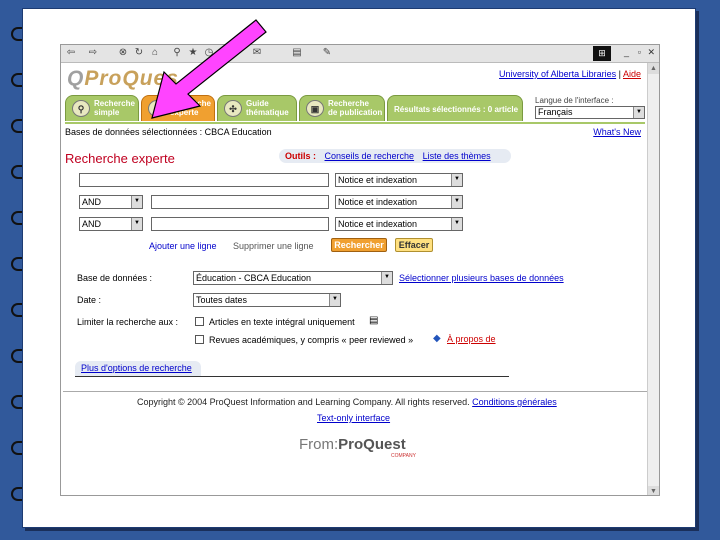 This screenshot has width=720, height=540. What do you see at coordinates (81, 108) in the screenshot?
I see `magnifier-icon: ⚲` at bounding box center [81, 108].